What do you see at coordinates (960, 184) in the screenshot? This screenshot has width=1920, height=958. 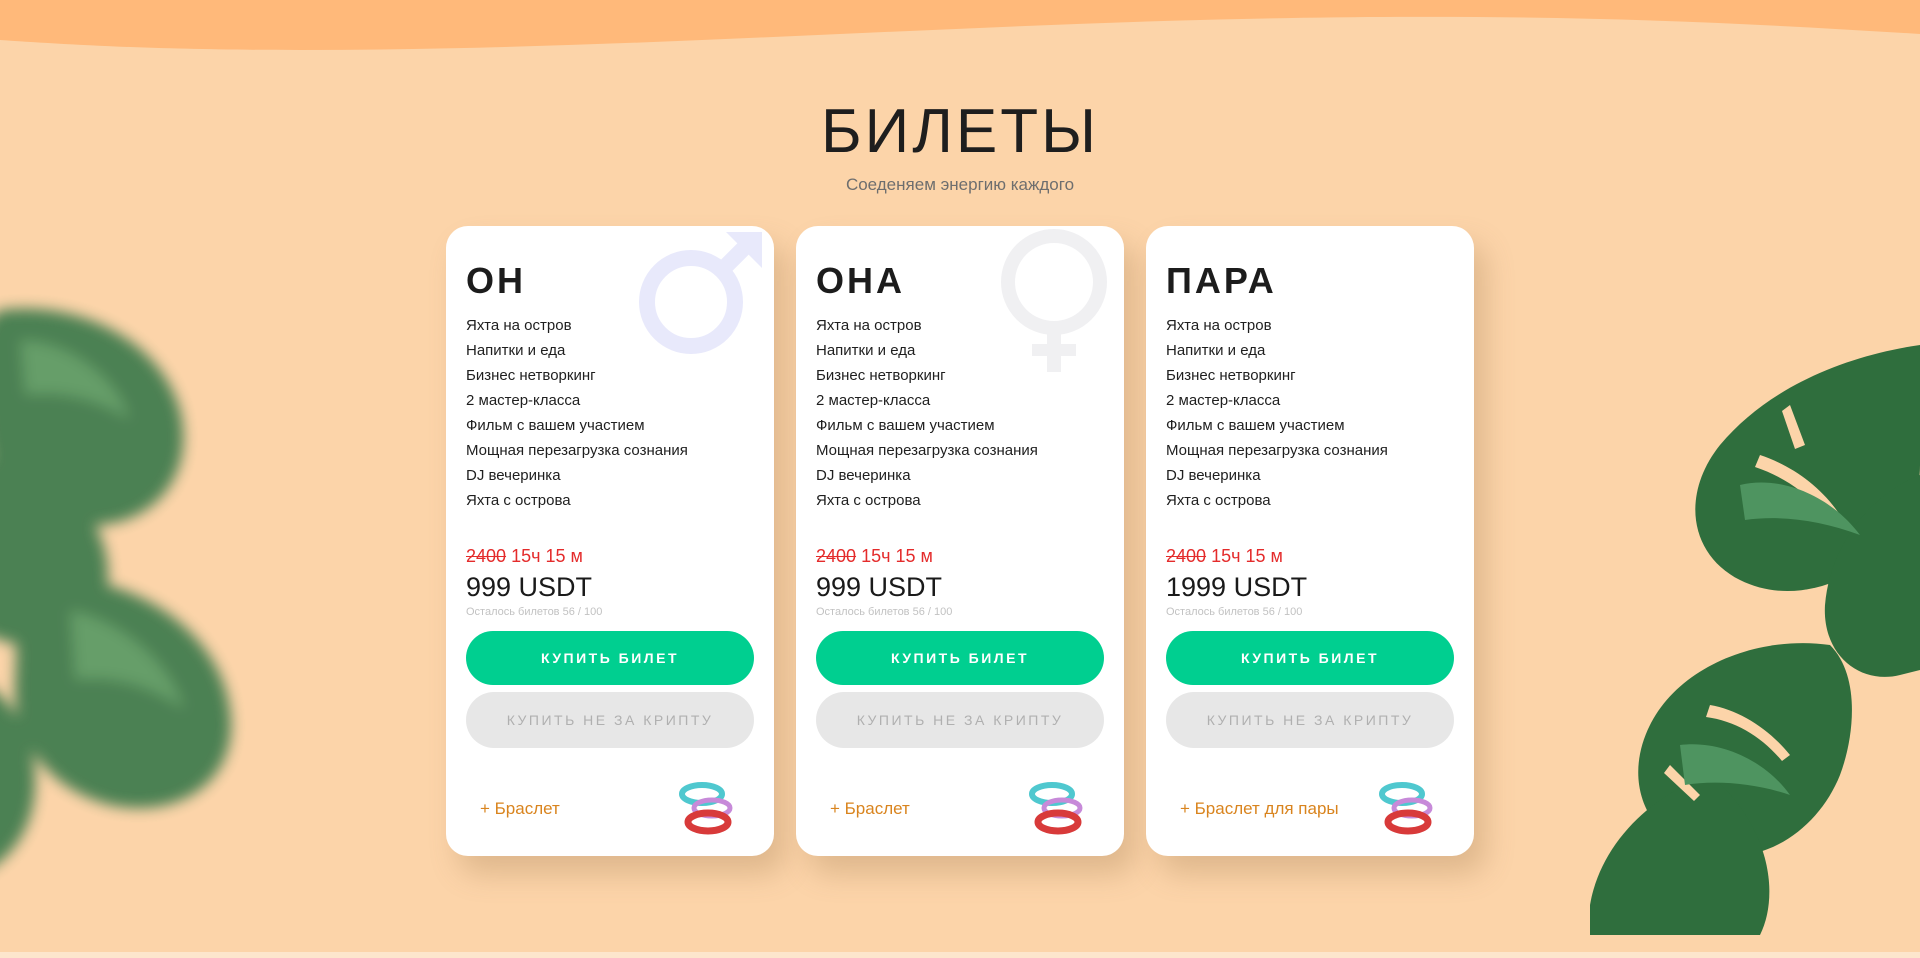 I see `section-subtitle: Соеденяем энергию каждого` at bounding box center [960, 184].